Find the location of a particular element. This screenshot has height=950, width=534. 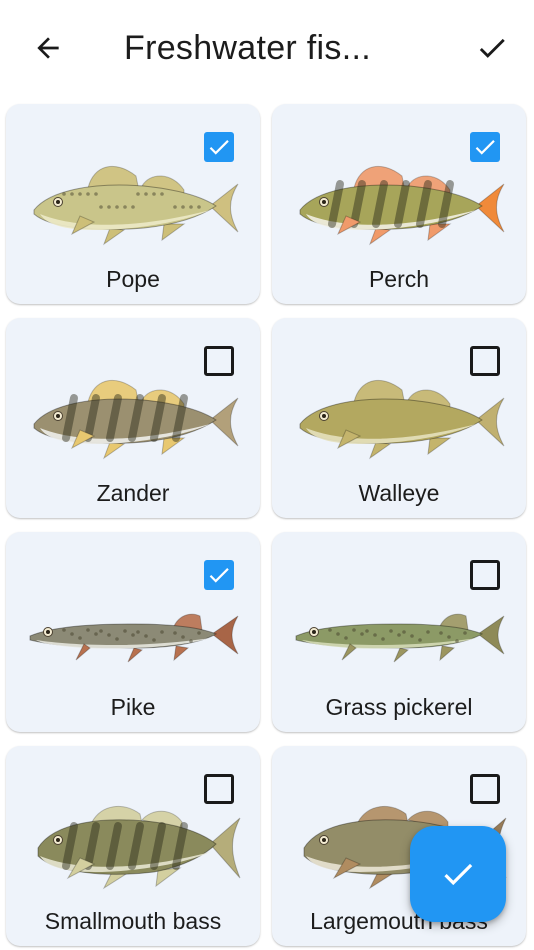

fish-name-label: Perch is located at coordinates (399, 279).